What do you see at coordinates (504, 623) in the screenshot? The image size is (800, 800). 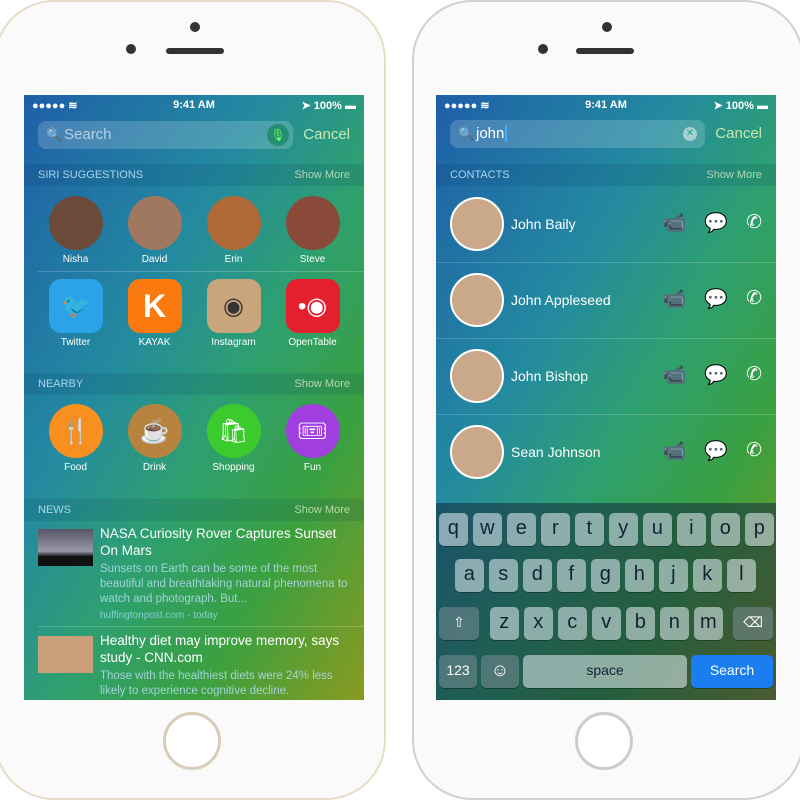 I see `key-z: z` at bounding box center [504, 623].